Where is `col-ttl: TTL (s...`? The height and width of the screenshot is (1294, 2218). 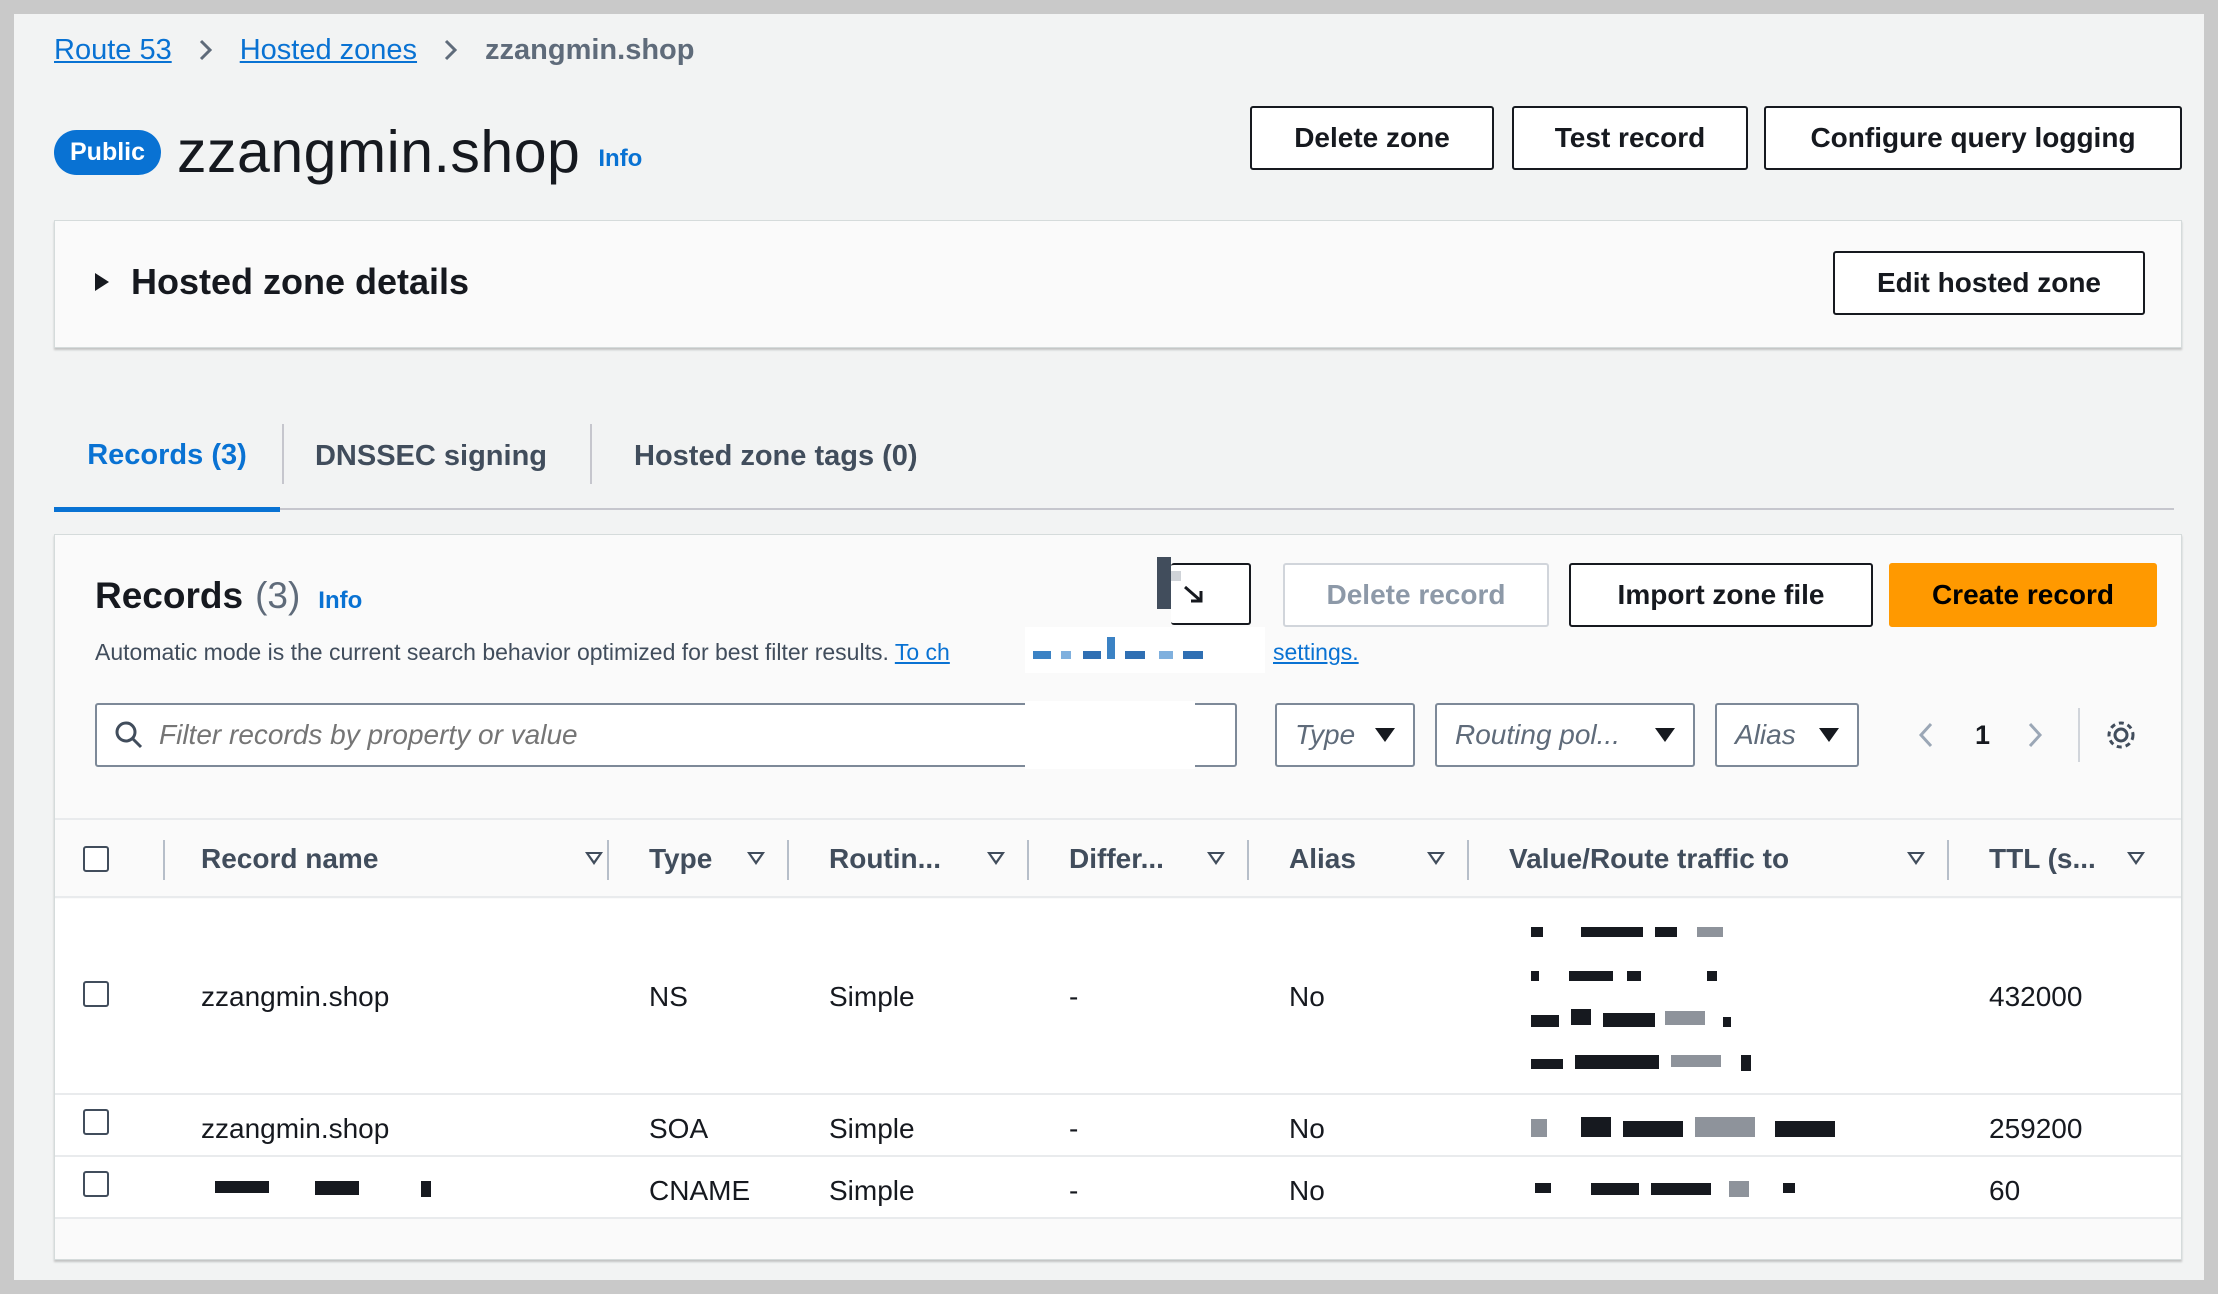
col-ttl: TTL (s... is located at coordinates (2079, 859).